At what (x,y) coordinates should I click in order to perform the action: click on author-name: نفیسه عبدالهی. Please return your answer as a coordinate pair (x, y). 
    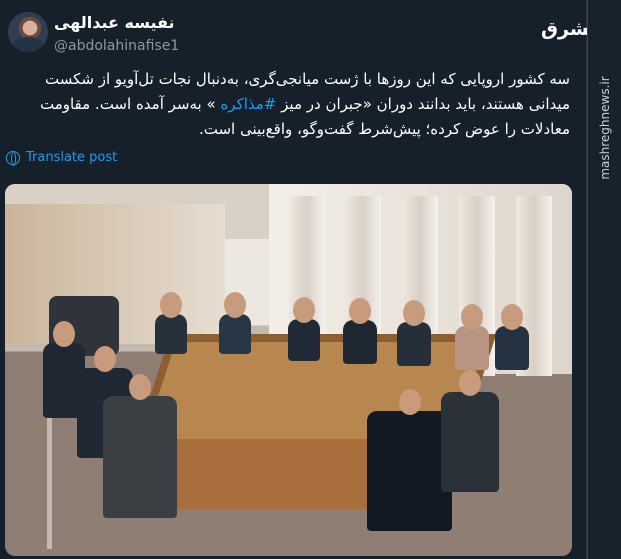
    Looking at the image, I should click on (114, 22).